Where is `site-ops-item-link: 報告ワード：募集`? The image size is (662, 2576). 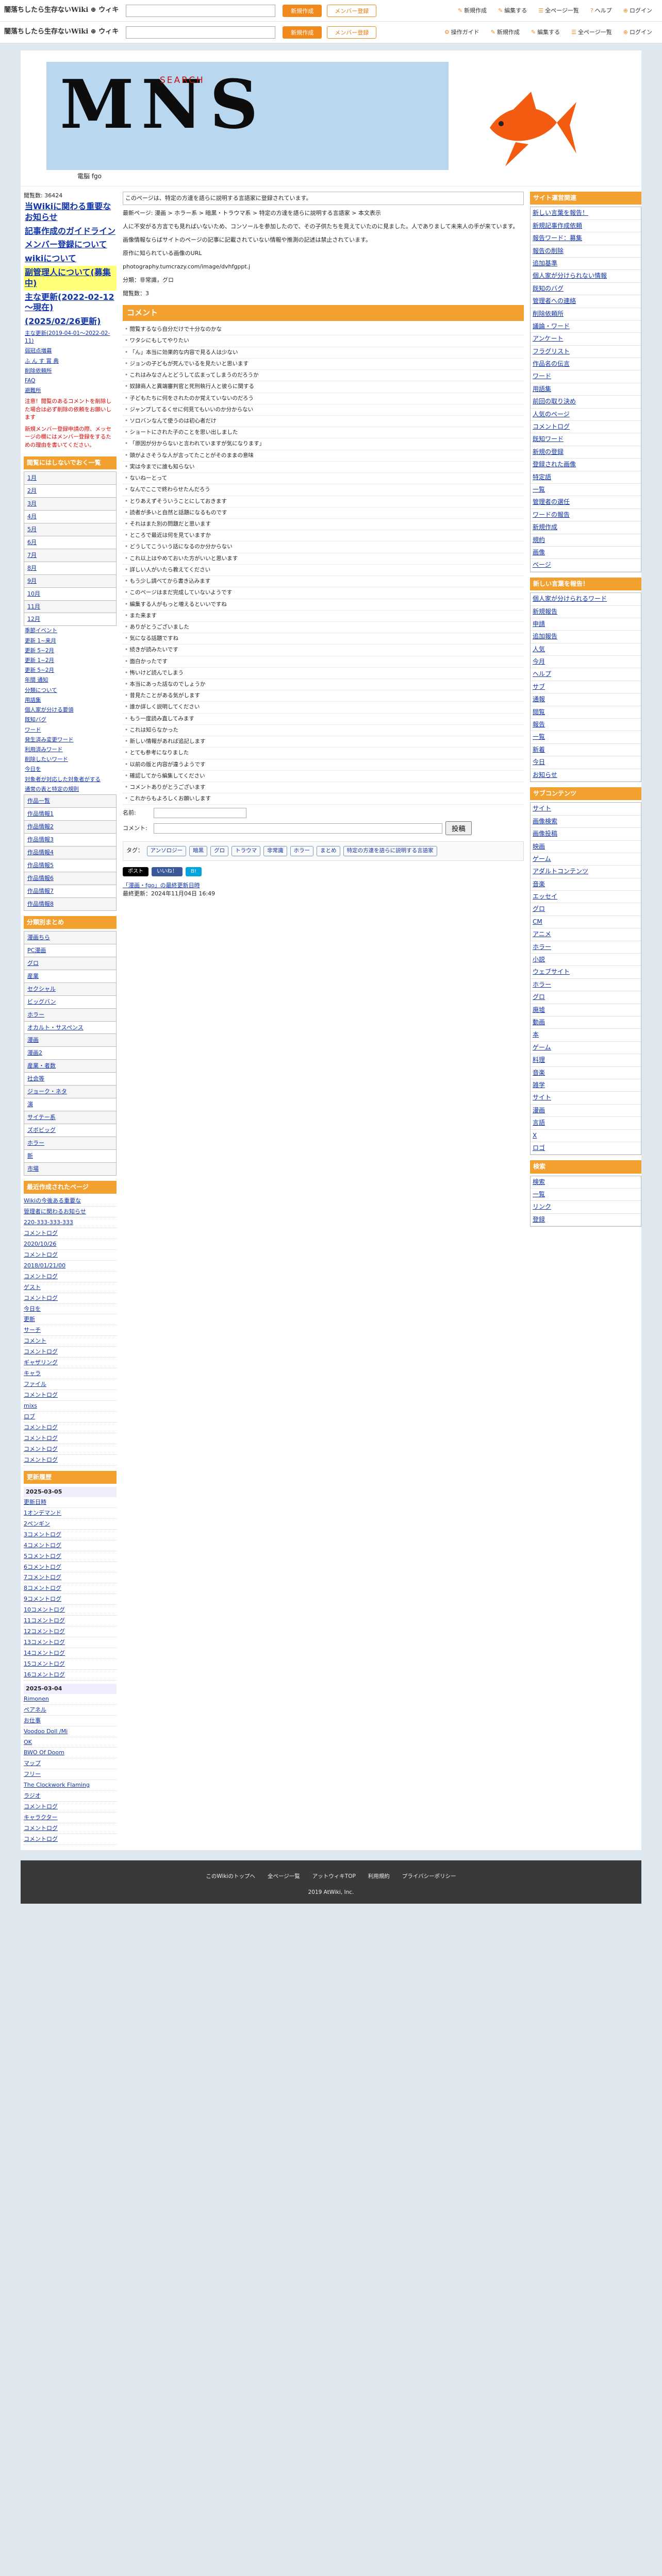
site-ops-item-link: 報告ワード：募集 is located at coordinates (586, 238).